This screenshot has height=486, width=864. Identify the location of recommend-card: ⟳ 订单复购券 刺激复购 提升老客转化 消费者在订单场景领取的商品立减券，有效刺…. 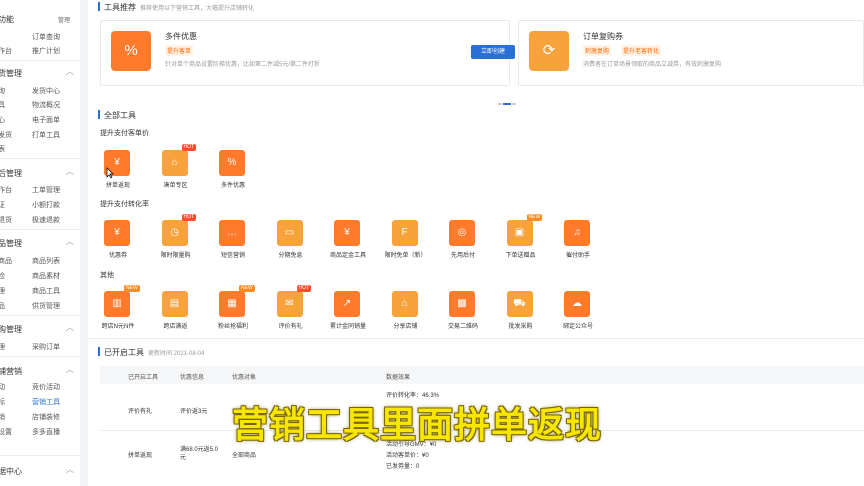
(691, 53).